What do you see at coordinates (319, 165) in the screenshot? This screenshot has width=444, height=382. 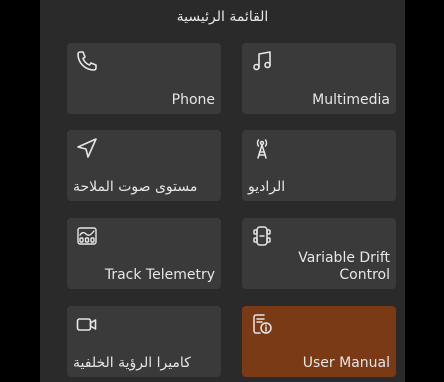 I see `radio-tile: الراديو` at bounding box center [319, 165].